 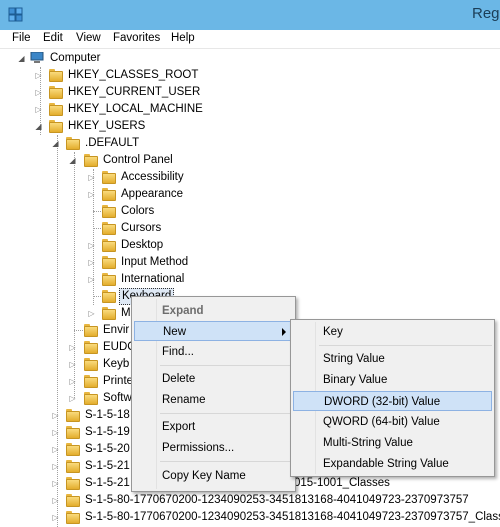 I want to click on menu-item-new: New, so click(x=213, y=331).